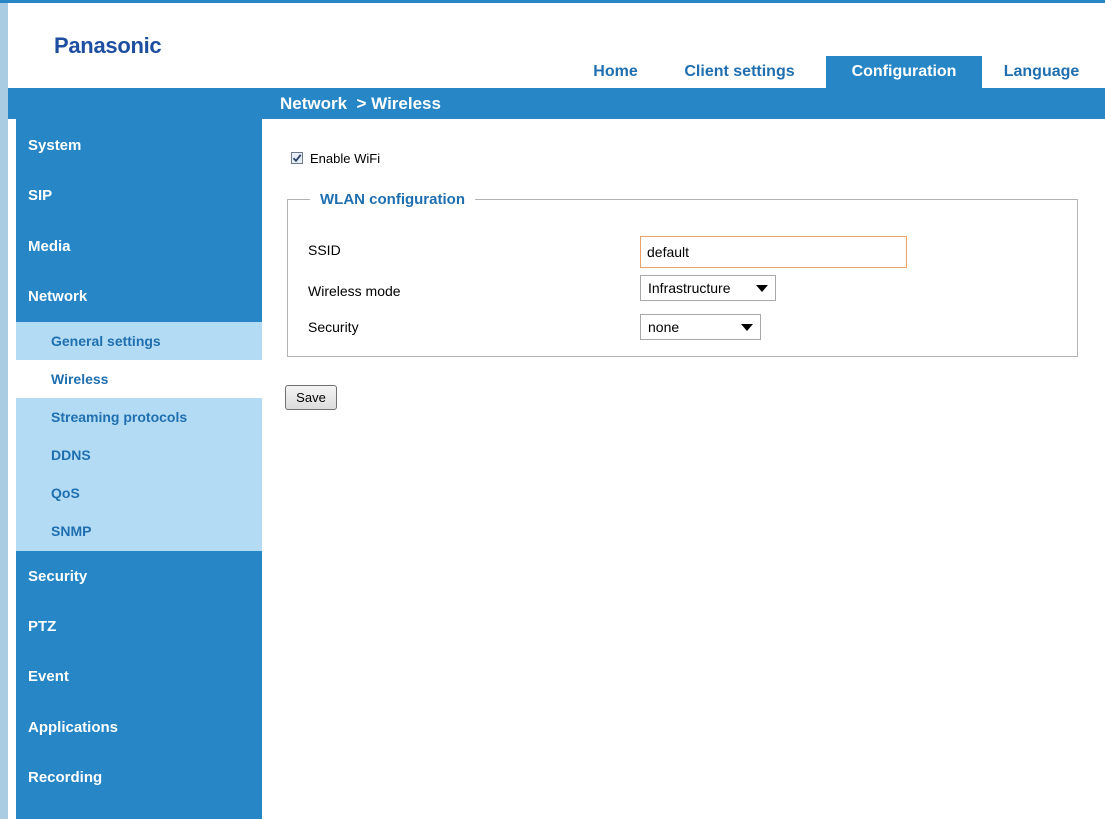 This screenshot has height=819, width=1105. What do you see at coordinates (71, 531) in the screenshot?
I see `submenu-item-label: SNMP` at bounding box center [71, 531].